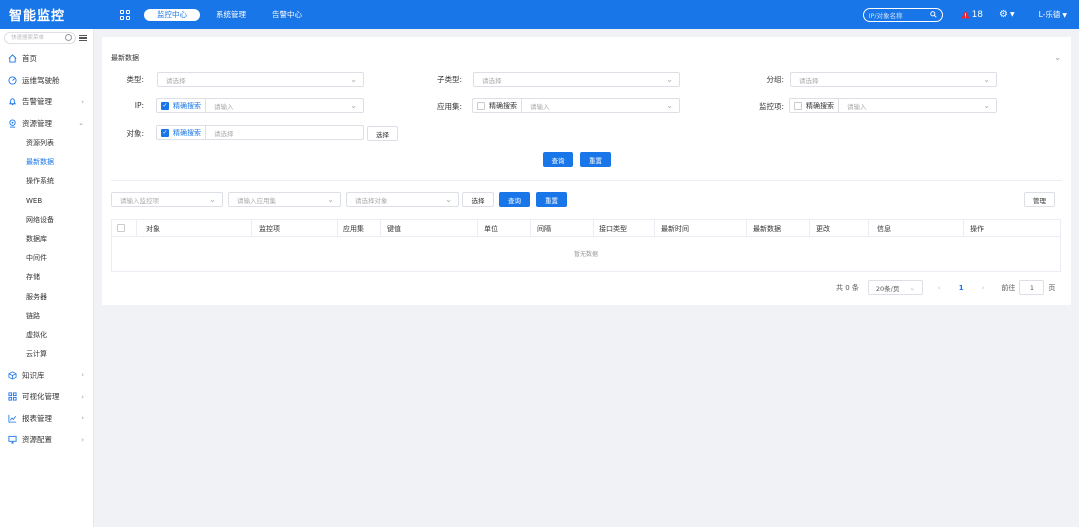 Image resolution: width=1079 pixels, height=527 pixels. What do you see at coordinates (544, 229) in the screenshot?
I see `col-interval: 间隔` at bounding box center [544, 229].